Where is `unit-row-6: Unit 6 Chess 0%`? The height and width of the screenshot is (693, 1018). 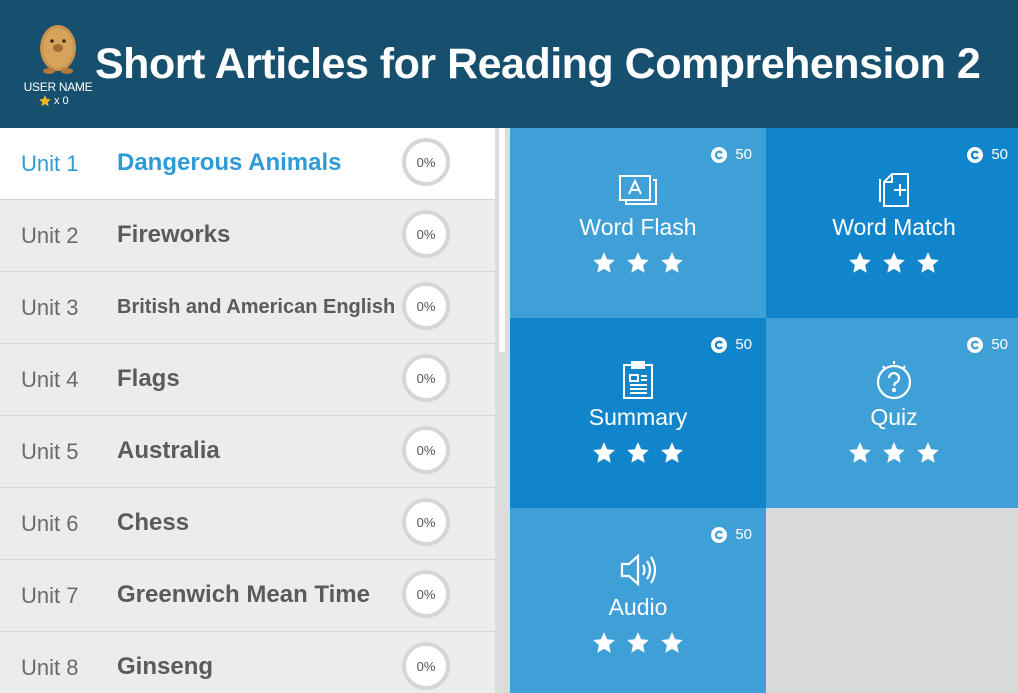
unit-row-6: Unit 6 Chess 0% is located at coordinates (247, 524).